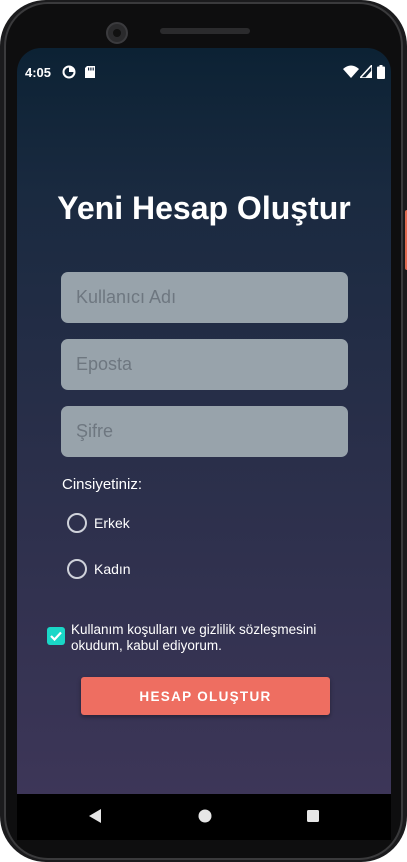 The width and height of the screenshot is (407, 862). I want to click on battery-icon, so click(381, 73).